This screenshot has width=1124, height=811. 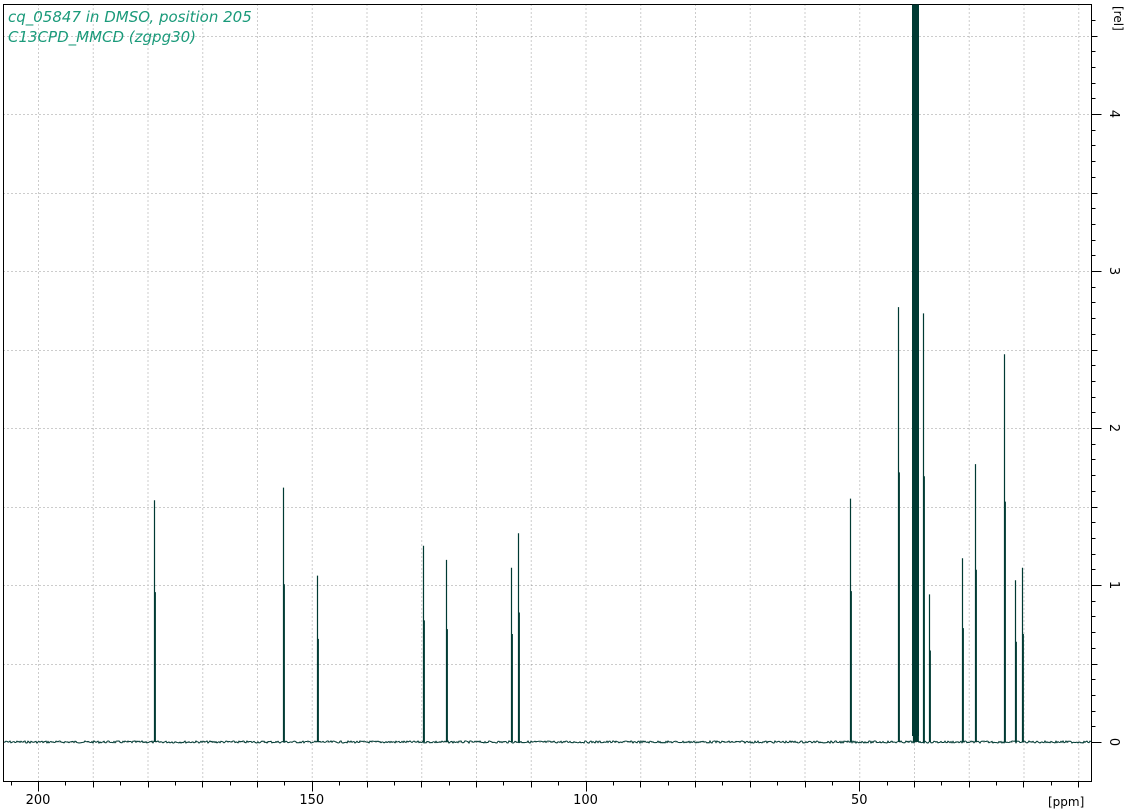 I want to click on title-line-1: cq_05847 in DMSO, position 205, so click(x=130, y=17).